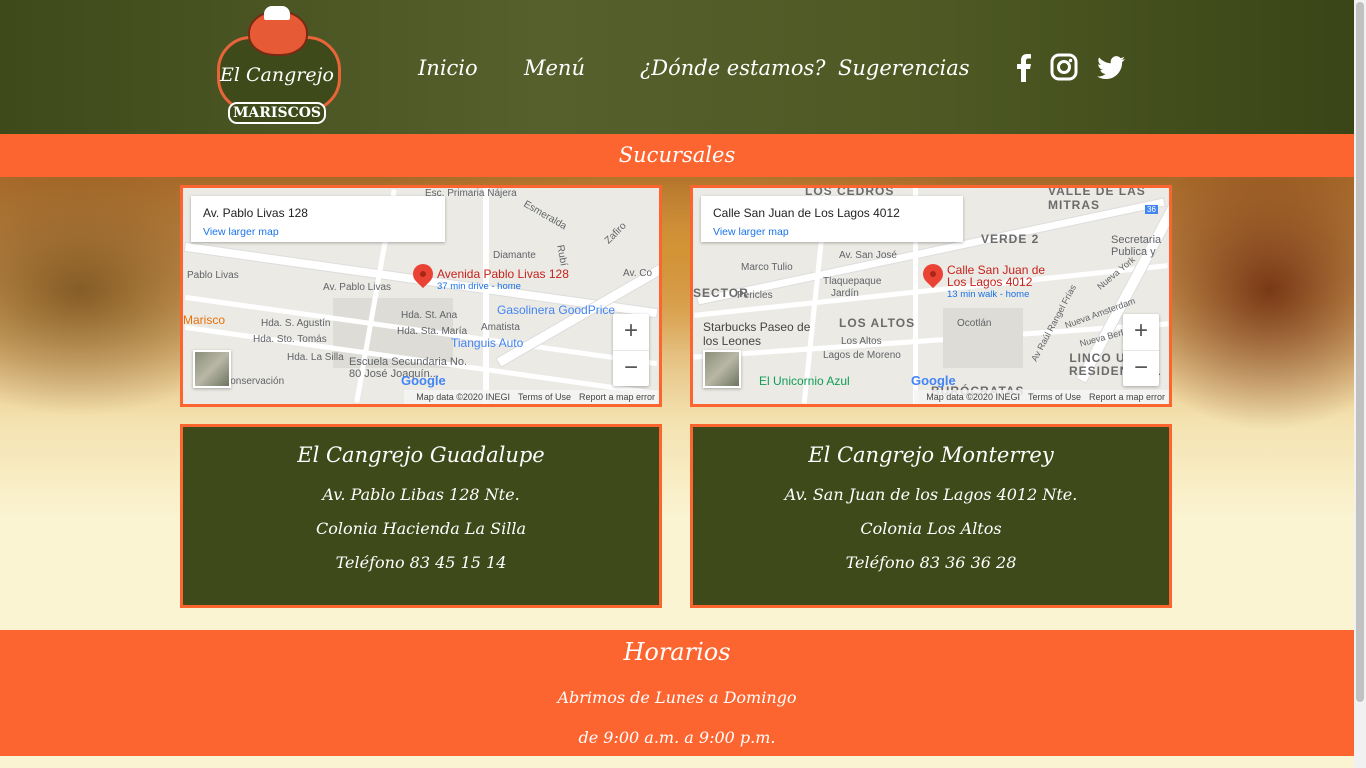 The height and width of the screenshot is (768, 1366). What do you see at coordinates (757, 334) in the screenshot?
I see `map-place: Starbucks Paseo de los Leones` at bounding box center [757, 334].